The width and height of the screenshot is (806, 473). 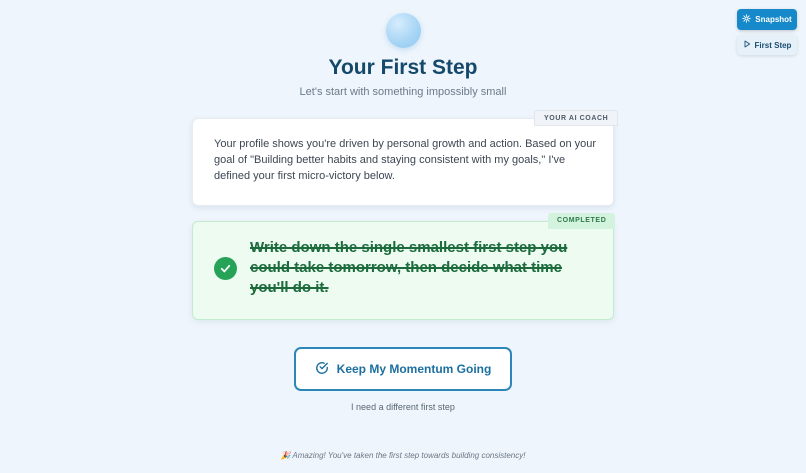 What do you see at coordinates (403, 30) in the screenshot?
I see `hero-orb` at bounding box center [403, 30].